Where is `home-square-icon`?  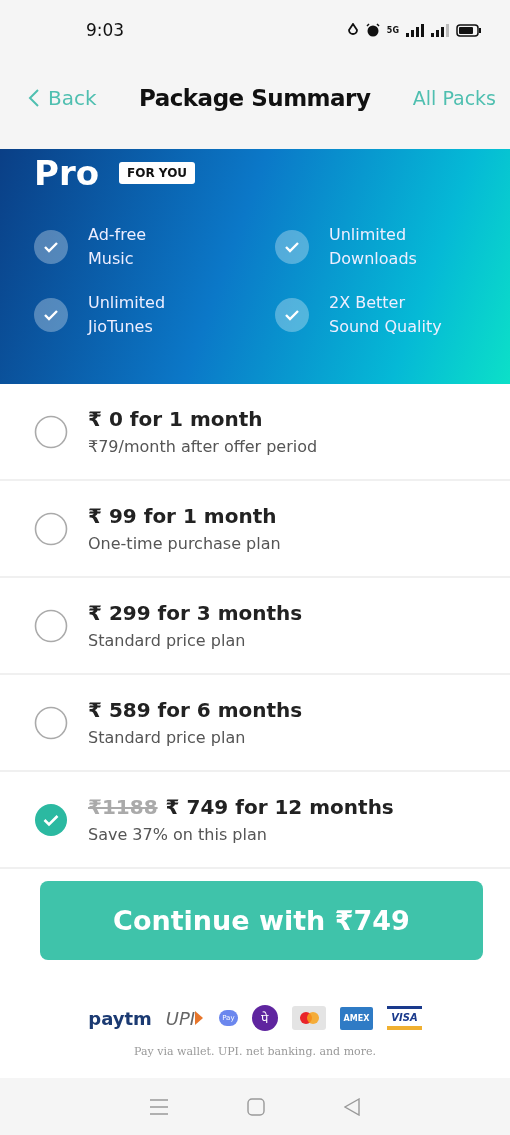
home-square-icon is located at coordinates (256, 1106).